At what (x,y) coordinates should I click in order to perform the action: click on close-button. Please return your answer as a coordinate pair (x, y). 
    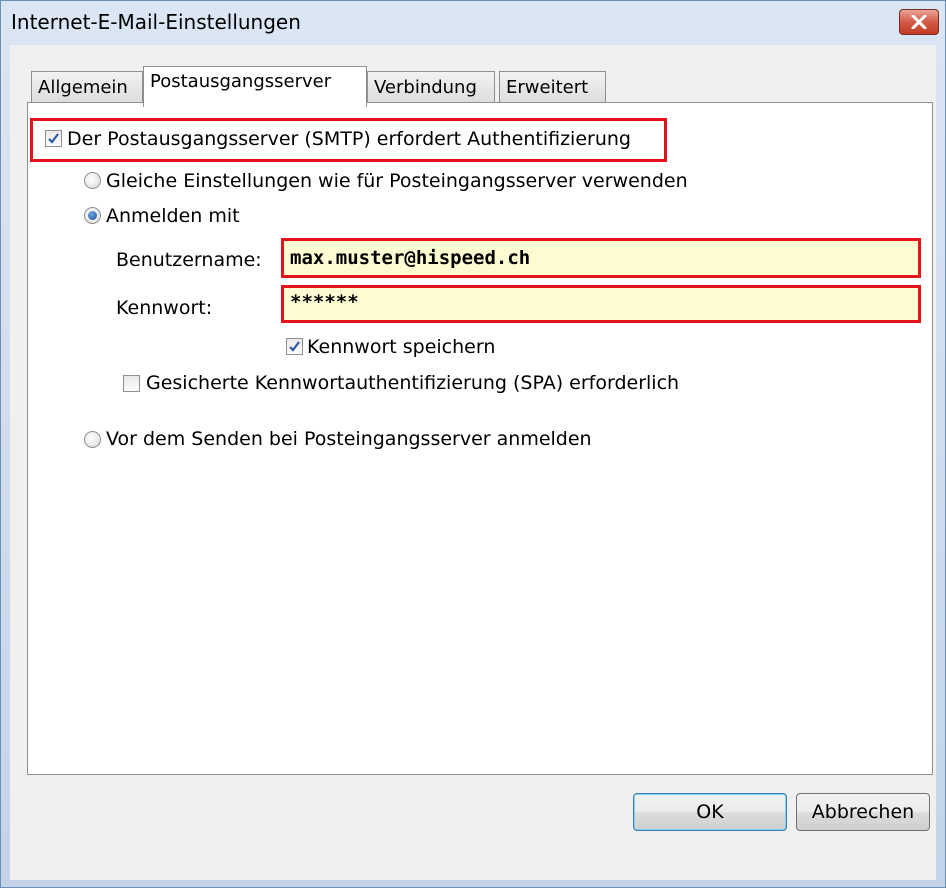
    Looking at the image, I should click on (919, 22).